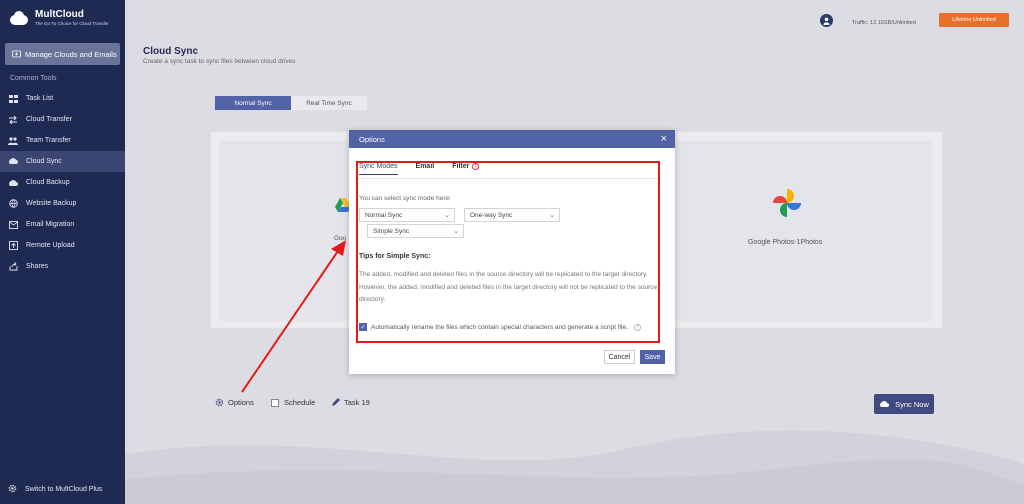  What do you see at coordinates (13, 225) in the screenshot?
I see `email-icon` at bounding box center [13, 225].